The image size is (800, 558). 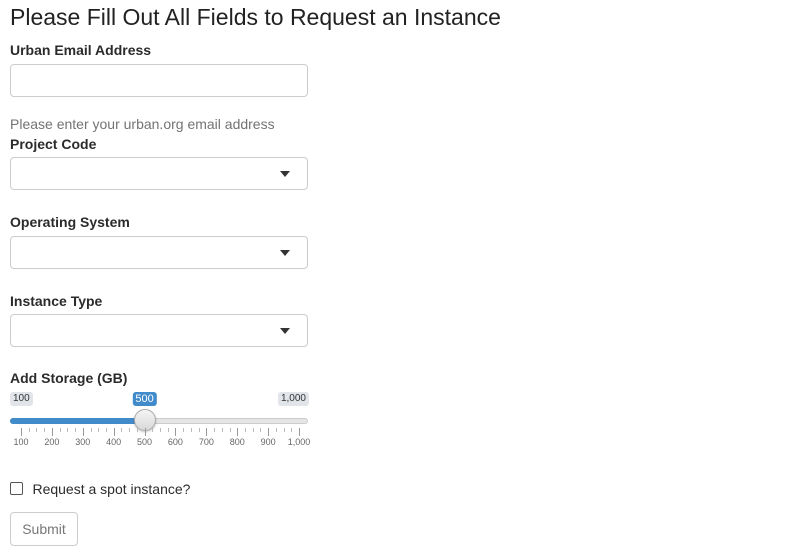 What do you see at coordinates (206, 442) in the screenshot?
I see `slider-tick-label: 700` at bounding box center [206, 442].